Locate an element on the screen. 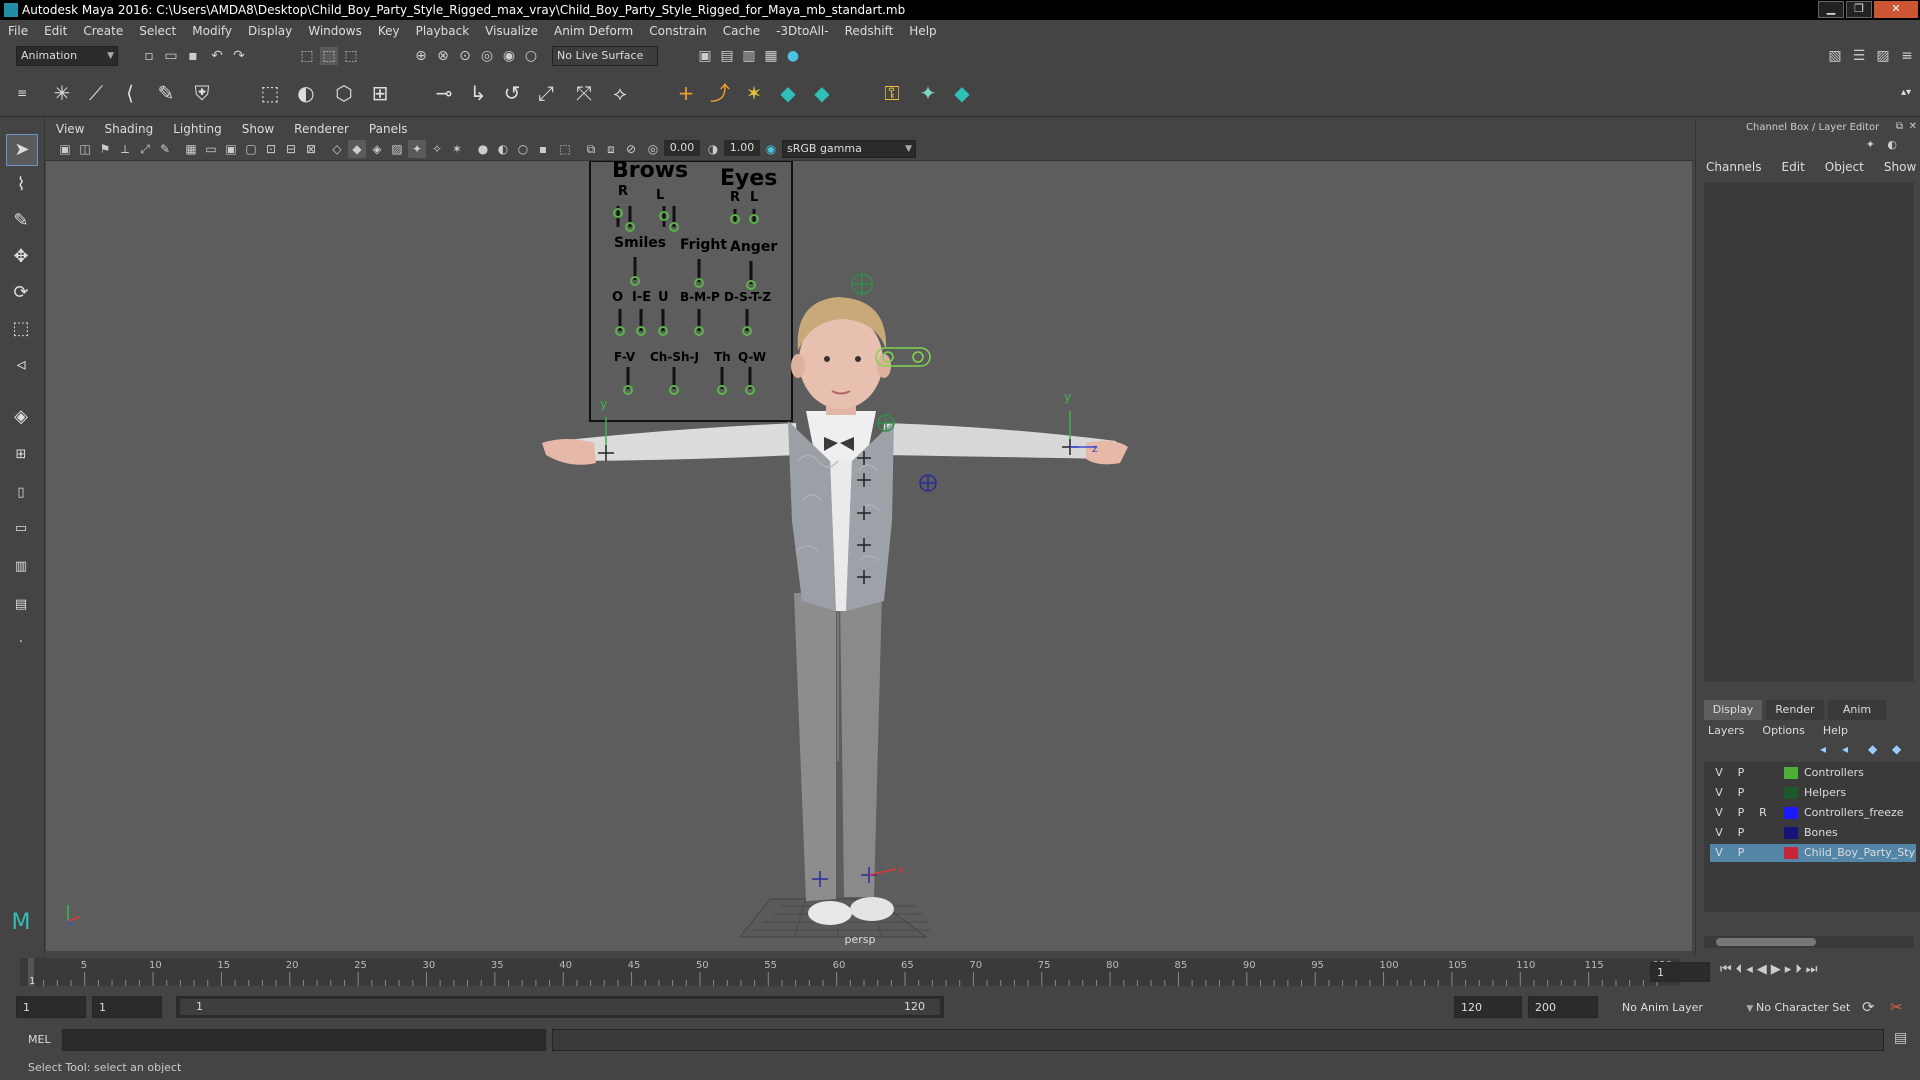  exposure-field: 0.00 is located at coordinates (682, 148).